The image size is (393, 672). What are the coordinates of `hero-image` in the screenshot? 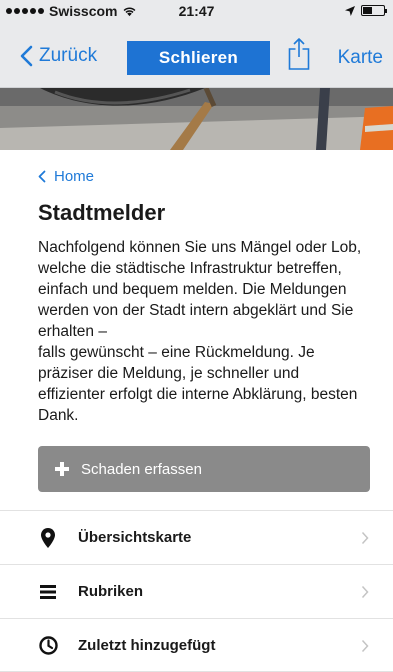 It's located at (196, 119).